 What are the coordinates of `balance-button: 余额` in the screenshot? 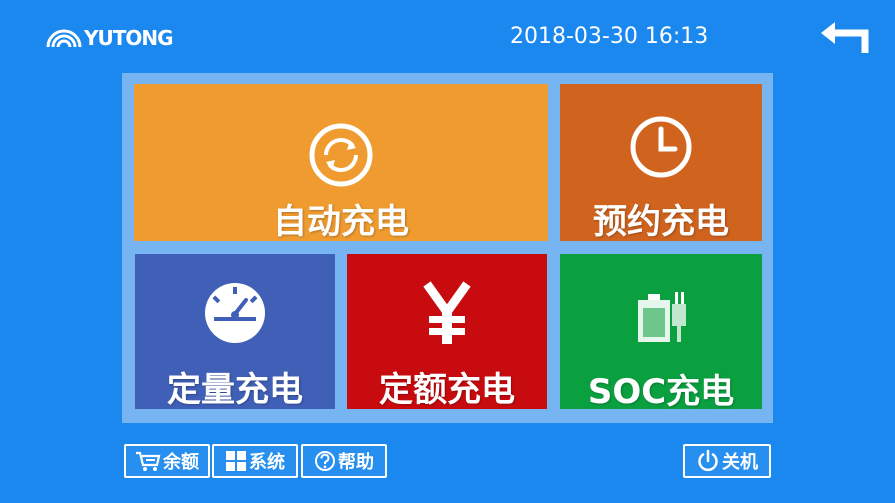 It's located at (167, 461).